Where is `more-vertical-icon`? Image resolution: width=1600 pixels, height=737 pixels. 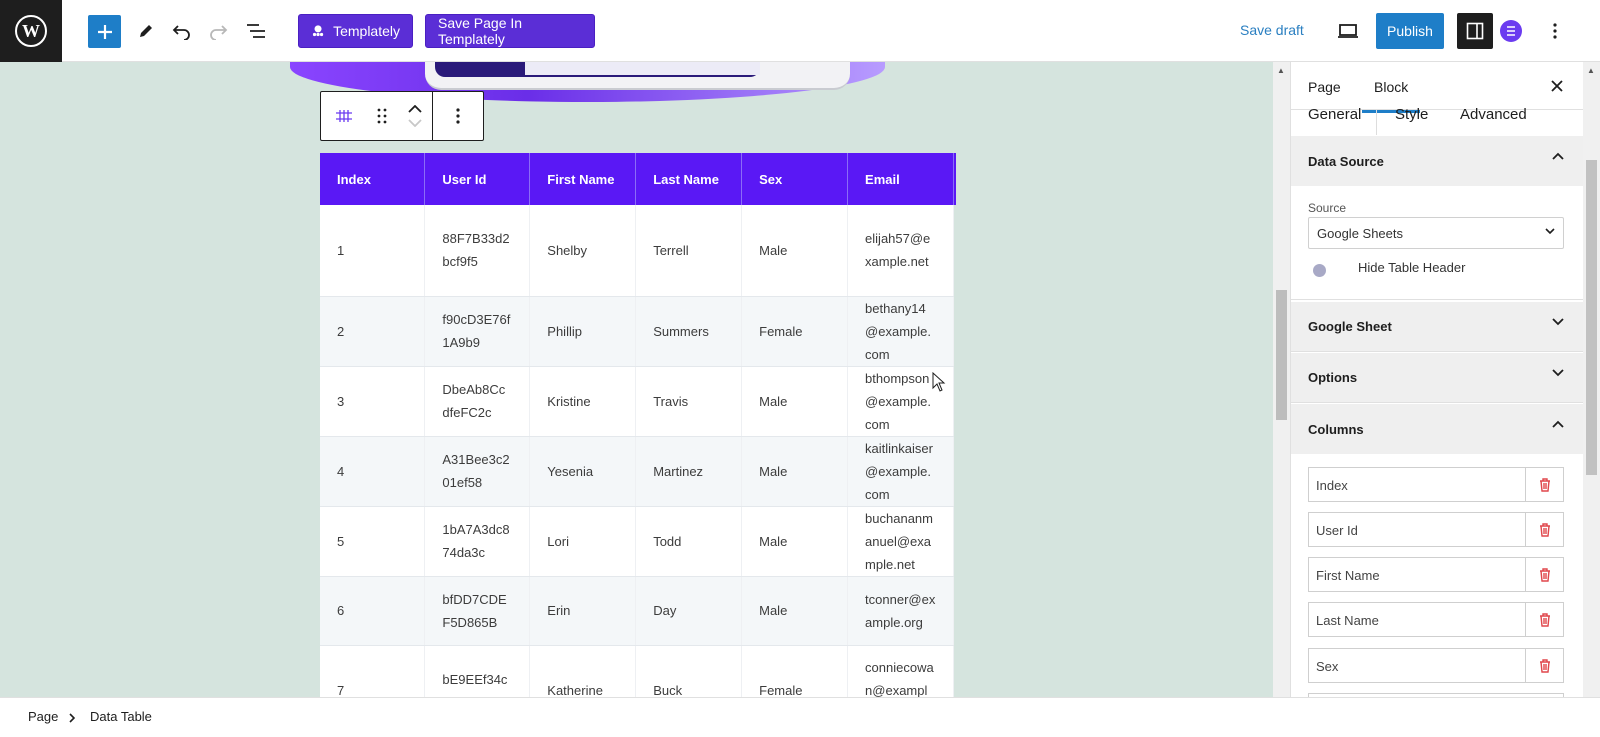 more-vertical-icon is located at coordinates (1555, 31).